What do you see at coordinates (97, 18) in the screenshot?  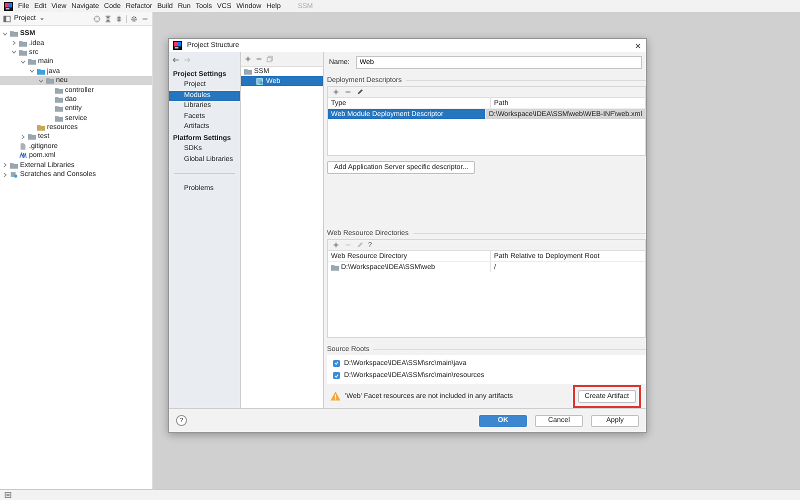 I see `target-icon` at bounding box center [97, 18].